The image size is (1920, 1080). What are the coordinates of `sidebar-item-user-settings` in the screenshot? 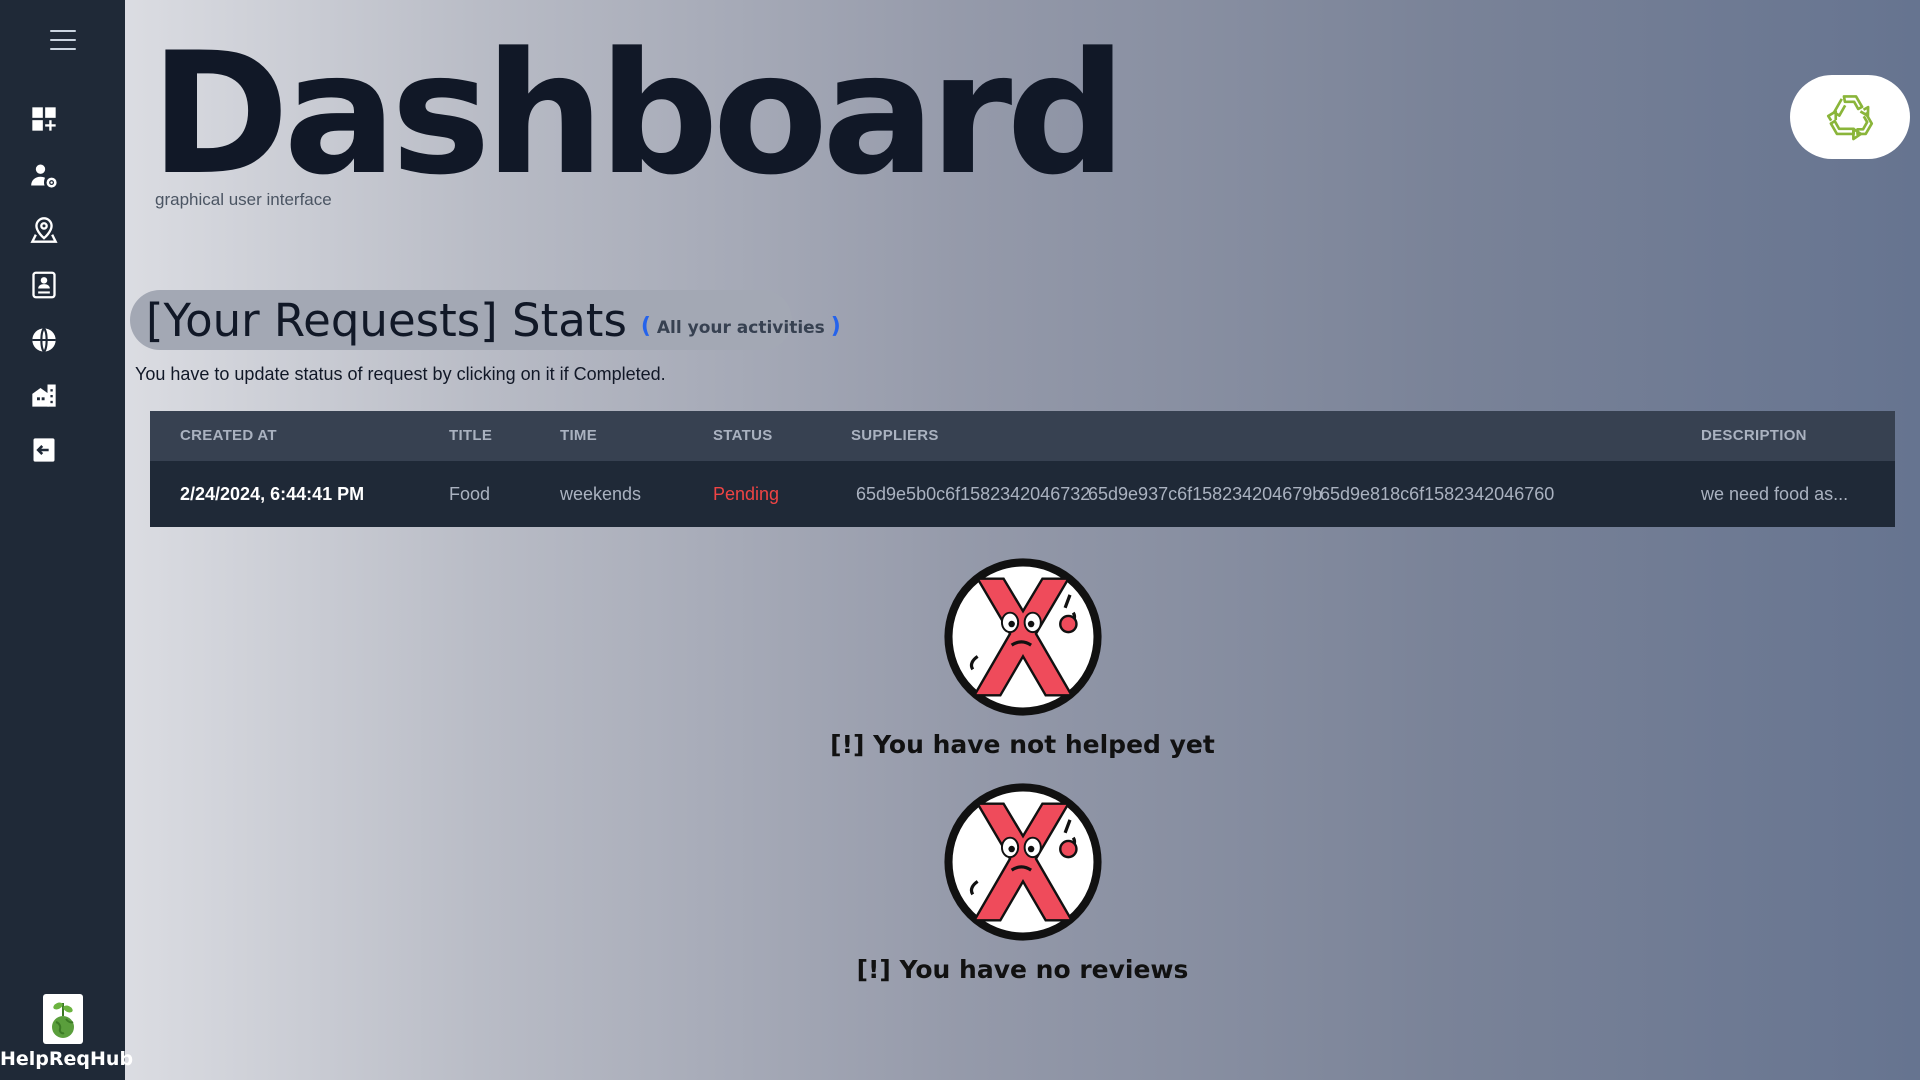 It's located at (44, 175).